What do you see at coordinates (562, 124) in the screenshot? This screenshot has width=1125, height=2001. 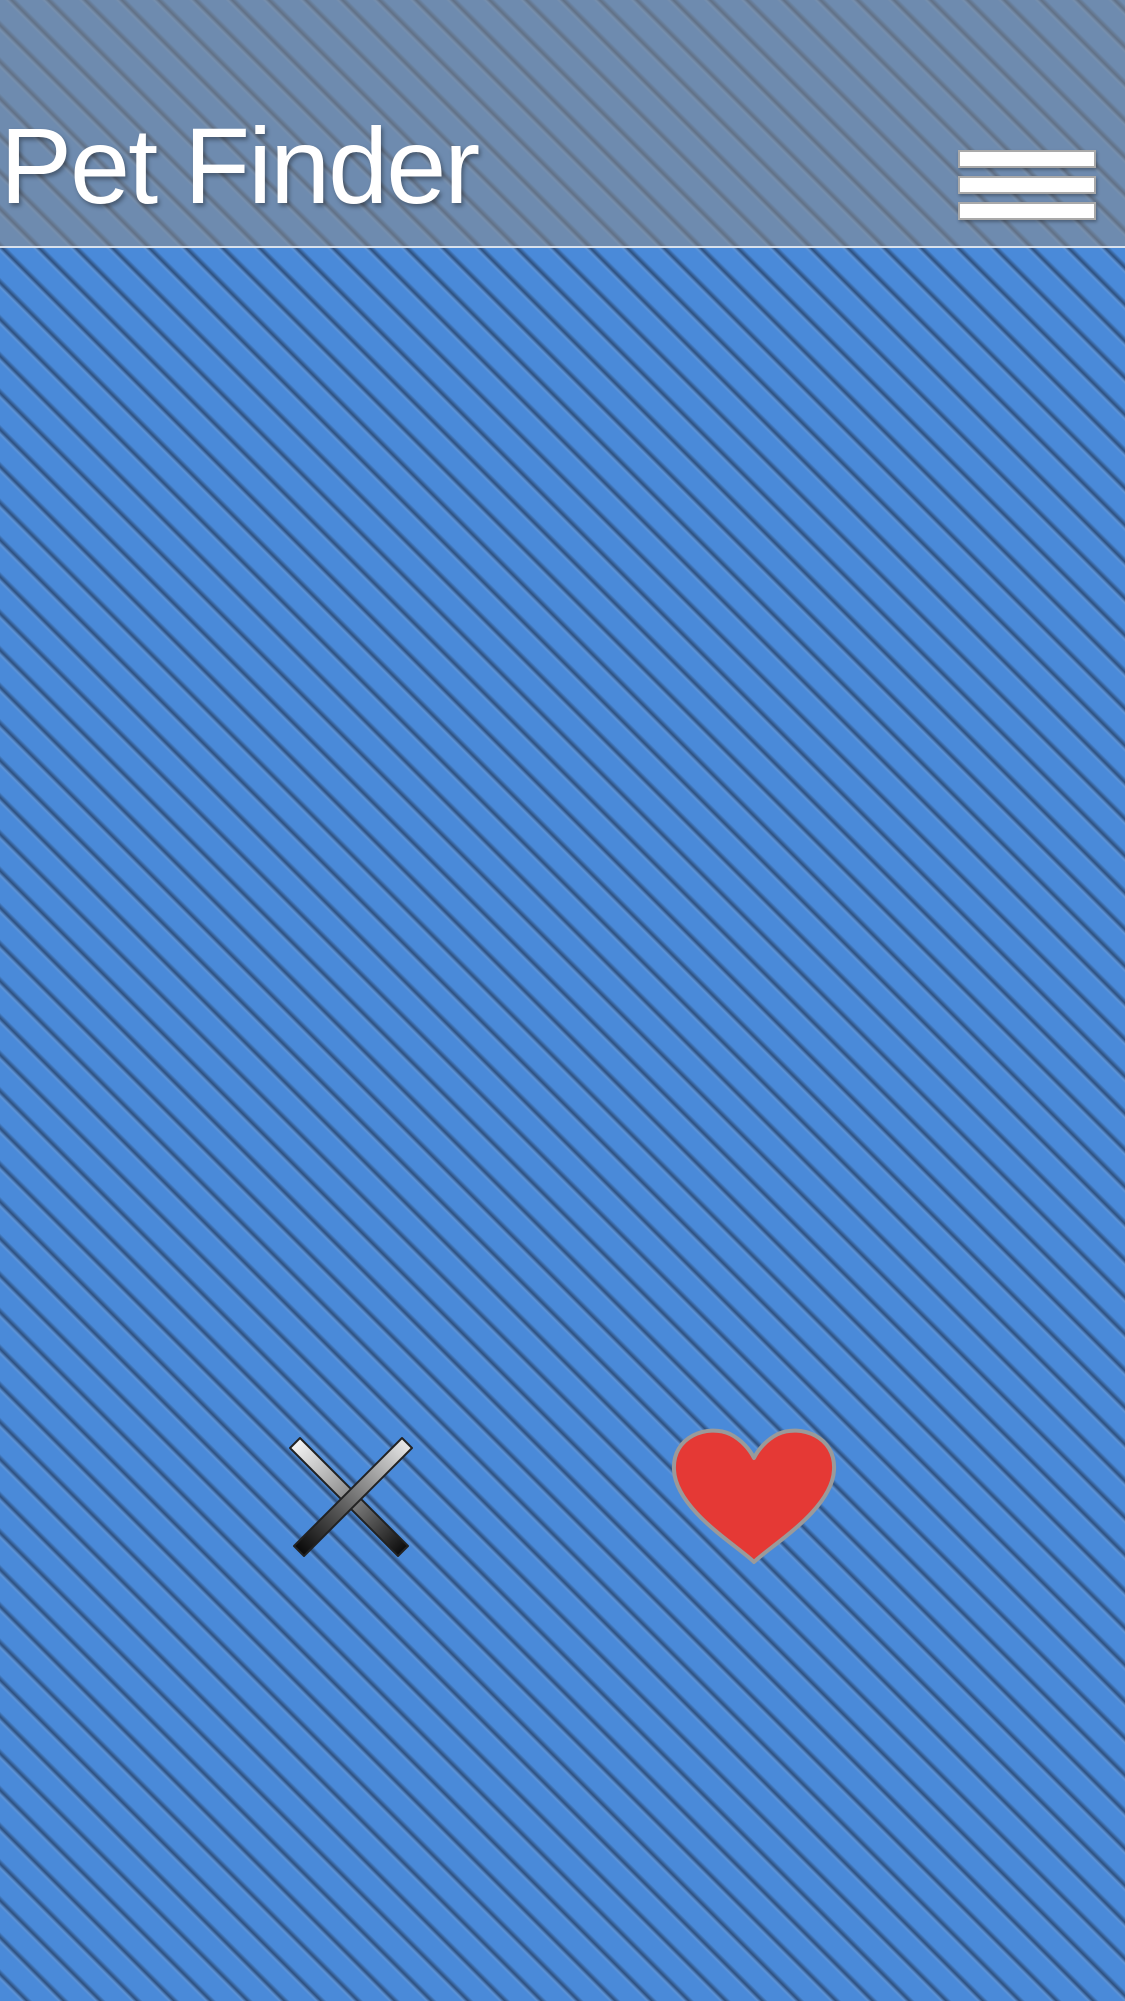 I see `app-header: Pet Finder` at bounding box center [562, 124].